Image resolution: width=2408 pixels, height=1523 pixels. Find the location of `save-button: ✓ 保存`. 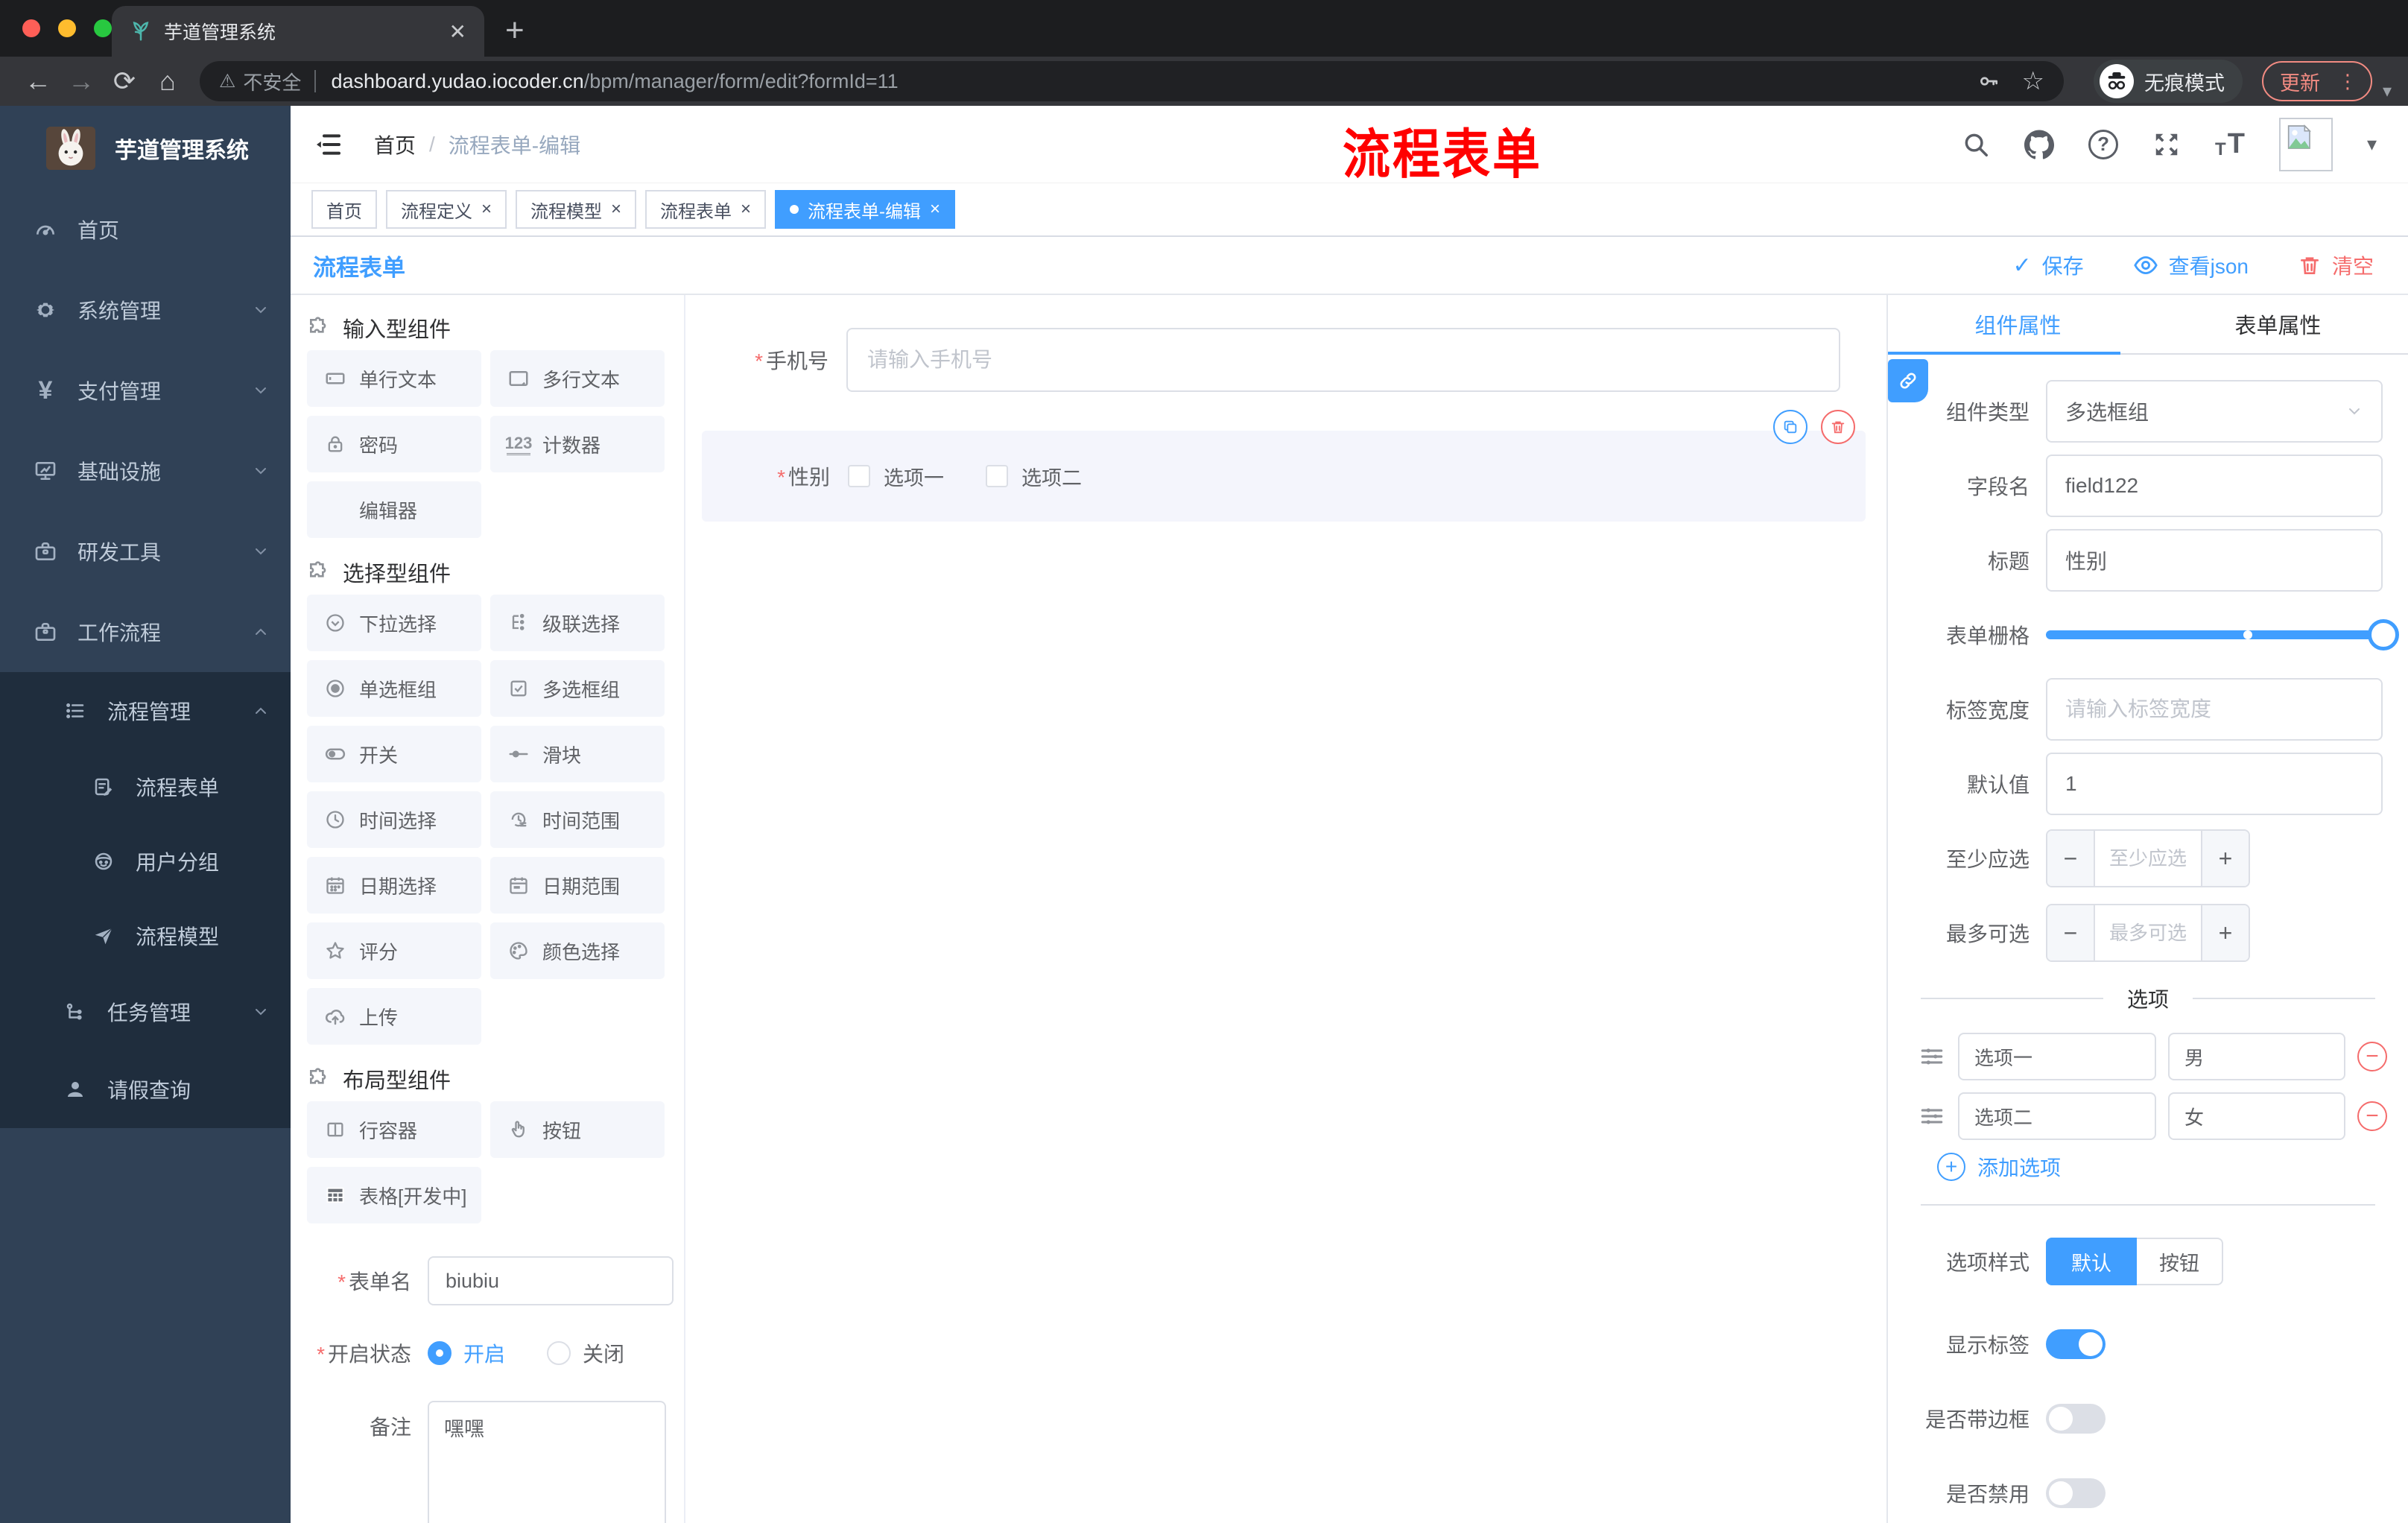

save-button: ✓ 保存 is located at coordinates (2047, 265).